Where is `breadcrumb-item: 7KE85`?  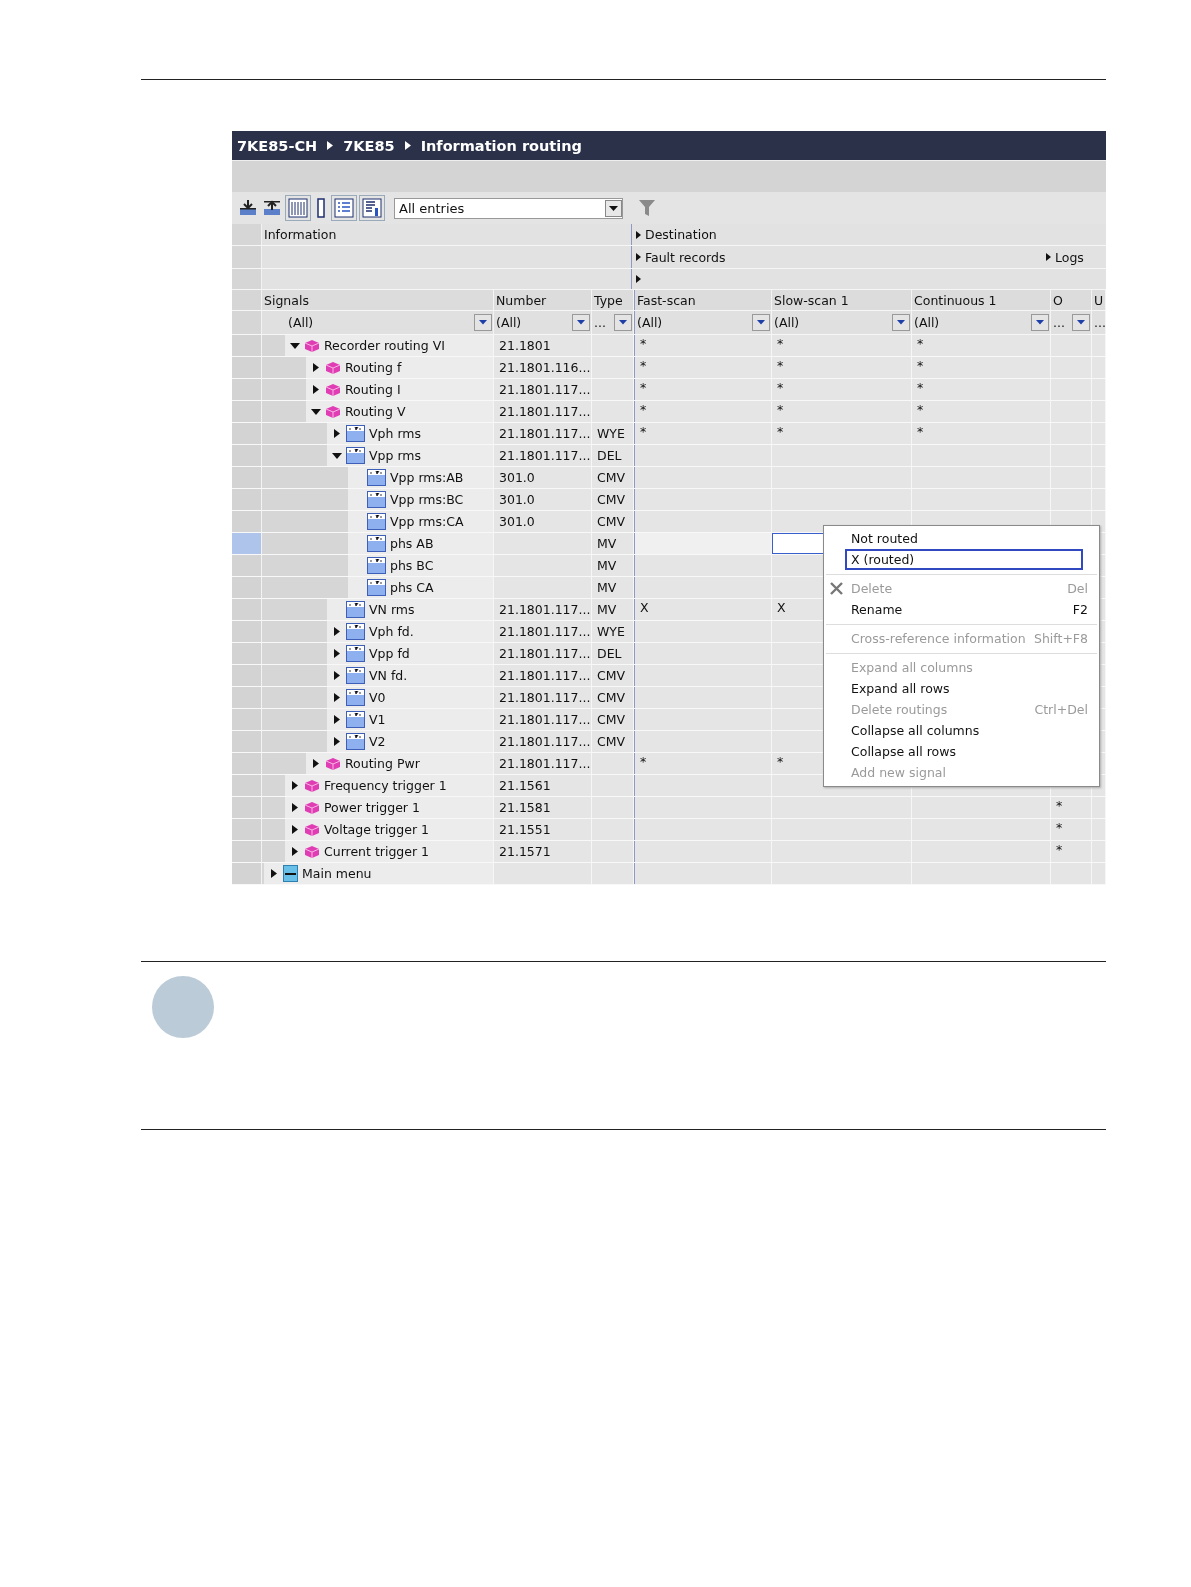
breadcrumb-item: 7KE85 is located at coordinates (369, 145).